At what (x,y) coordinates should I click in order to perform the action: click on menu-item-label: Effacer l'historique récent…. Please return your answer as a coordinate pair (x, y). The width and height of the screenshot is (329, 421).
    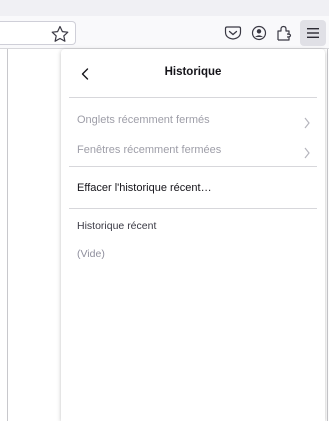
    Looking at the image, I should click on (144, 188).